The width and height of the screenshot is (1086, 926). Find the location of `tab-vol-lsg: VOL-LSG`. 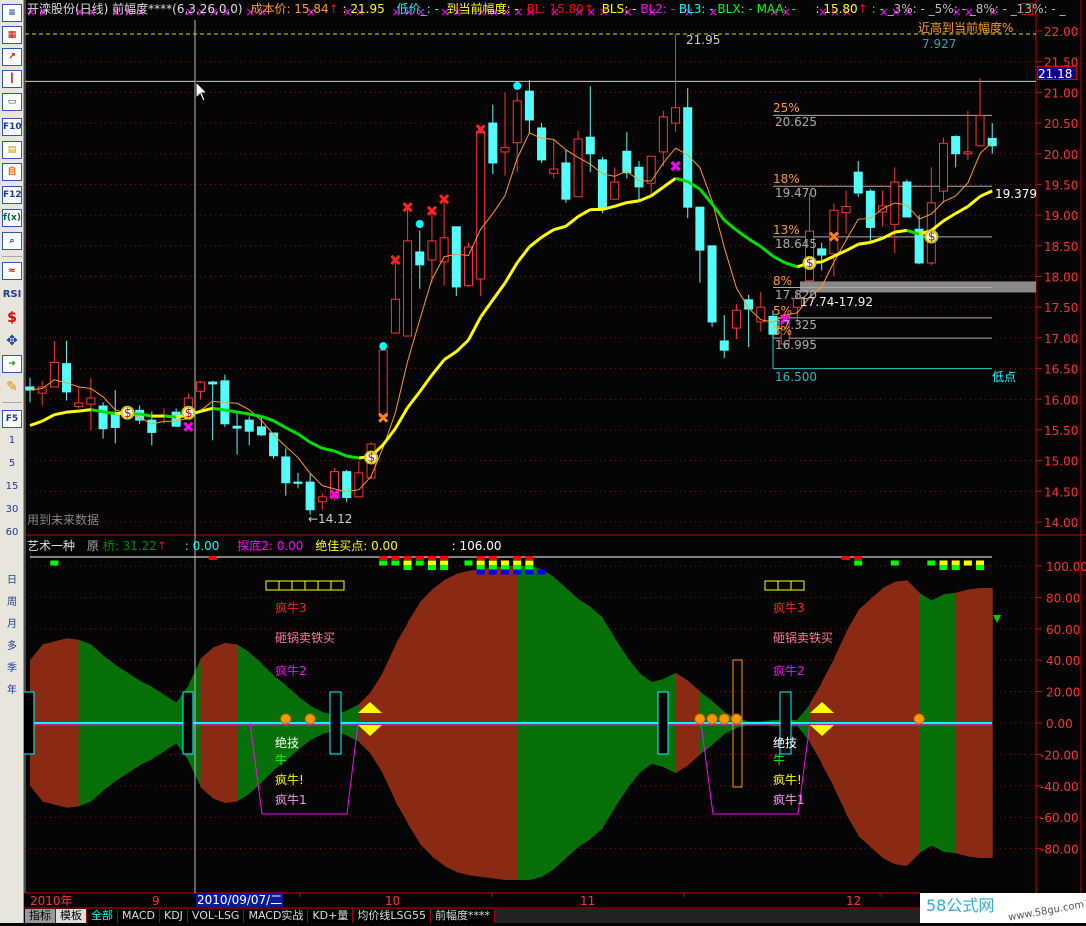

tab-vol-lsg: VOL-LSG is located at coordinates (216, 916).